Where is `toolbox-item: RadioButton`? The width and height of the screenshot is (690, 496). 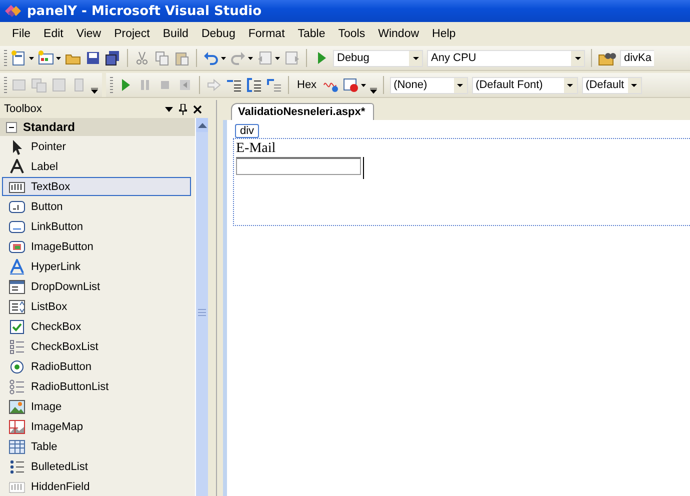
toolbox-item: RadioButton is located at coordinates (96, 366).